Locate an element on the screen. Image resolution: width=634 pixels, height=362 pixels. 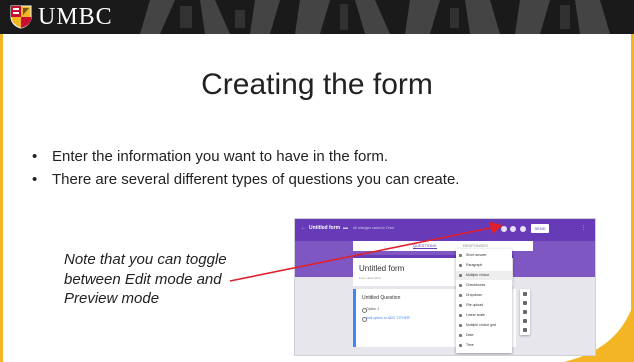
saved-status: All changes saved in Drive is located at coordinates (374, 228).